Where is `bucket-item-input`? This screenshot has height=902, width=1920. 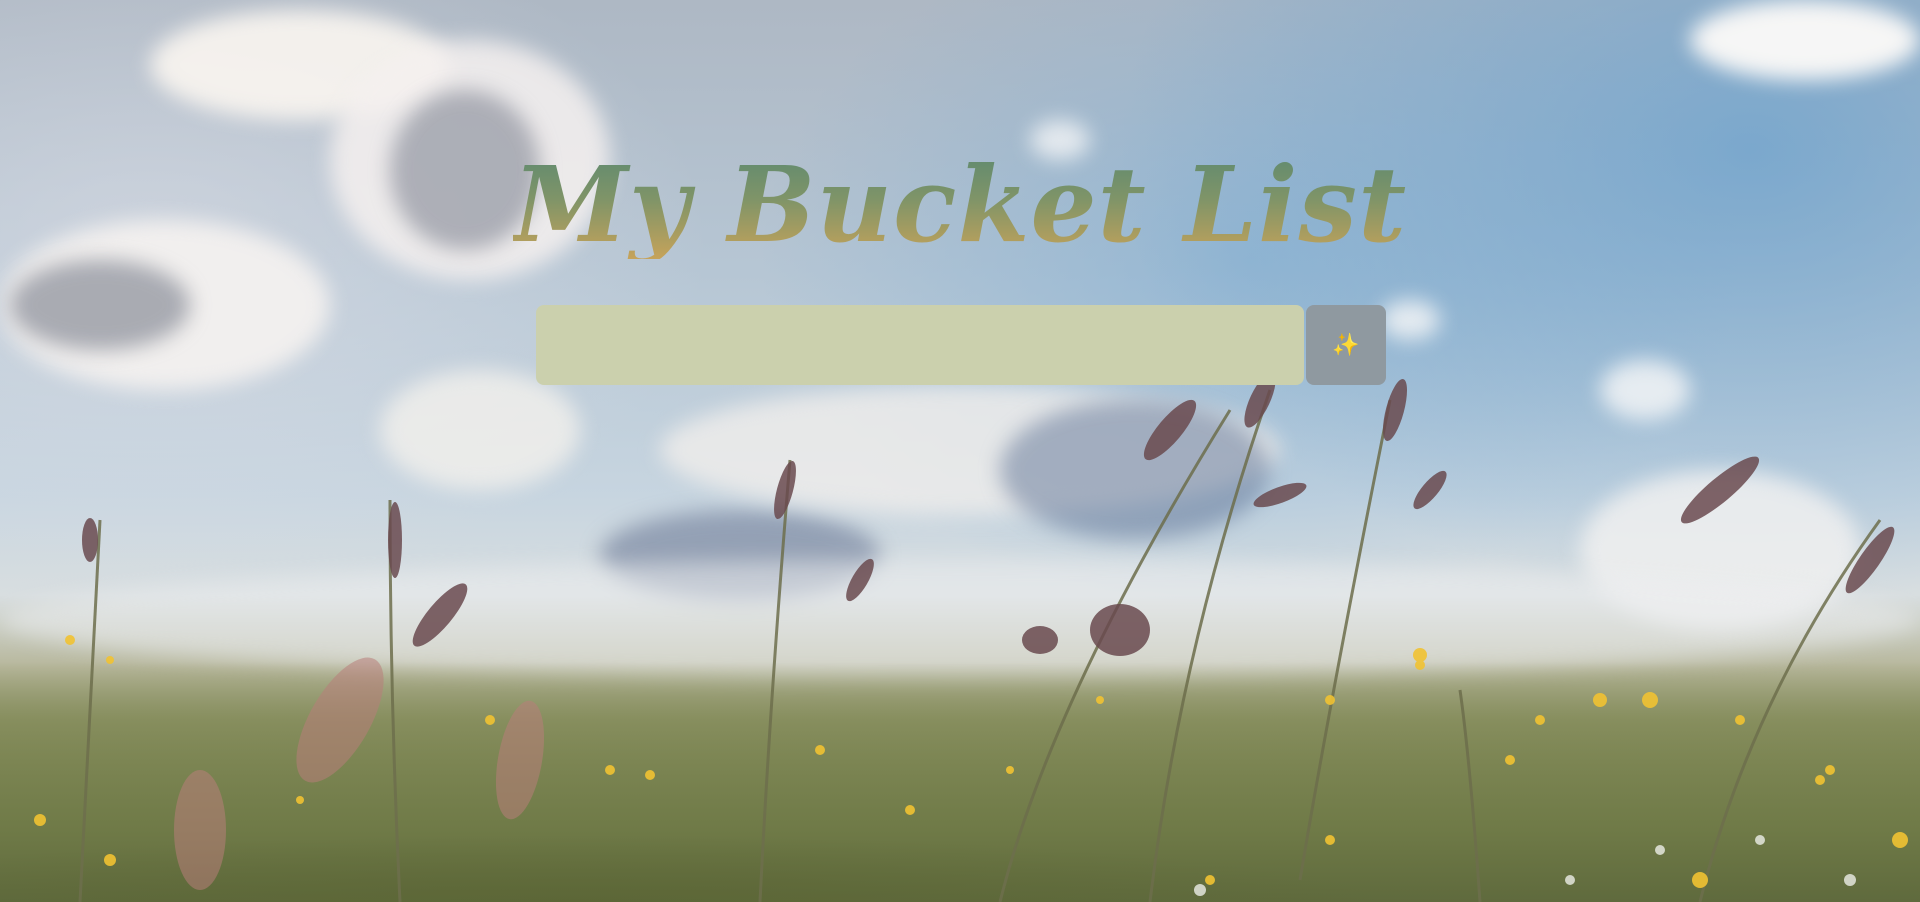
bucket-item-input is located at coordinates (920, 345).